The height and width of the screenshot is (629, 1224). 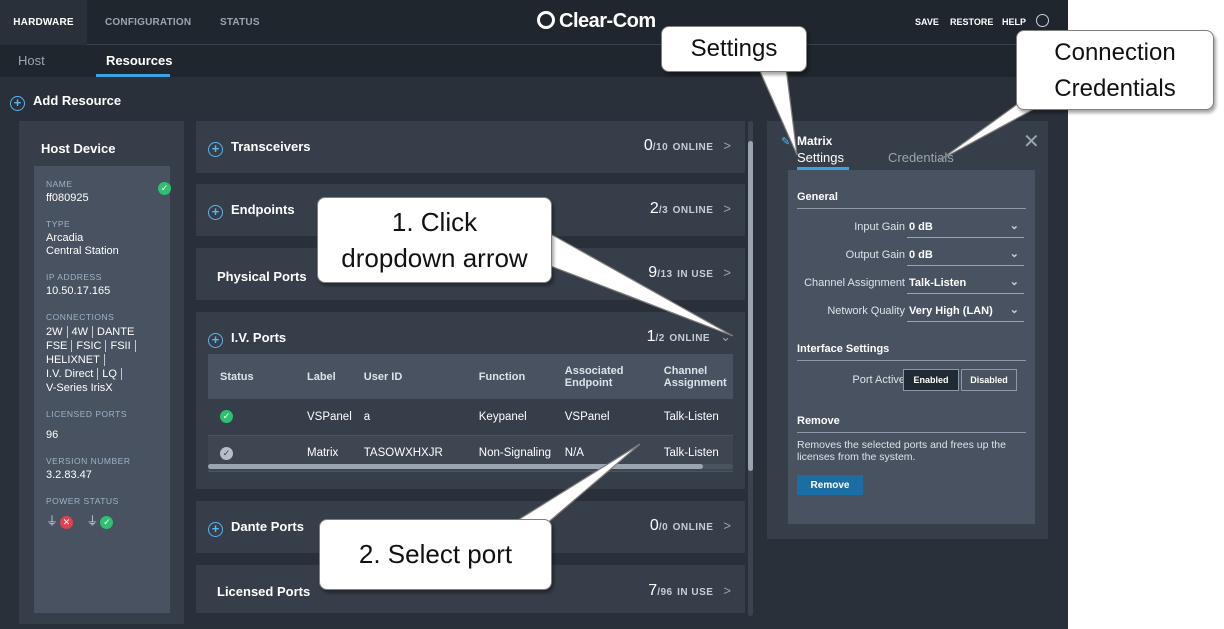 I want to click on connection-credentials-callout: Connection Credentials, so click(x=1115, y=70).